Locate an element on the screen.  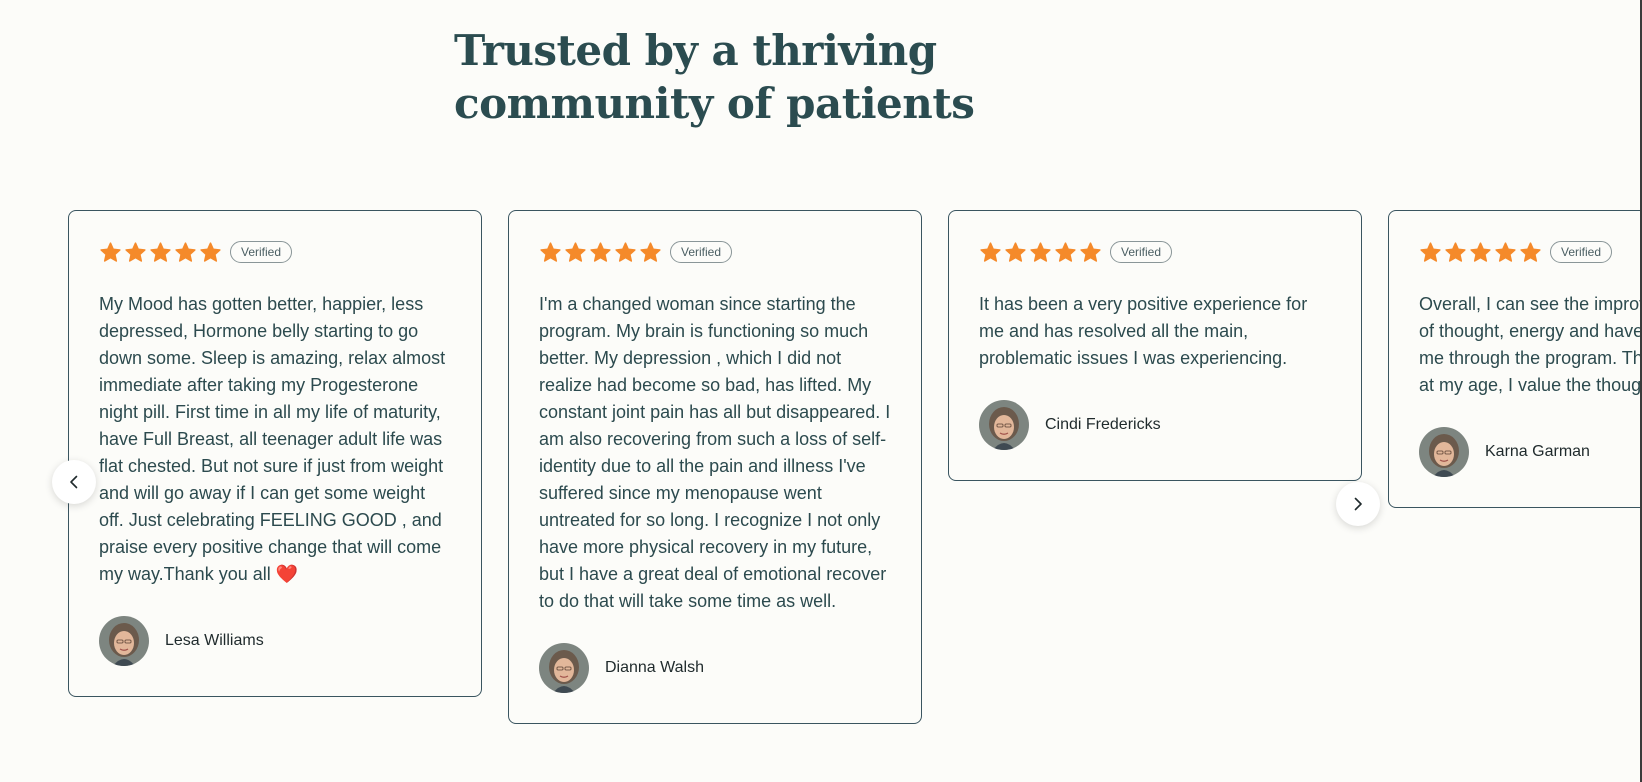
review-author: Karna Garman is located at coordinates (1530, 452).